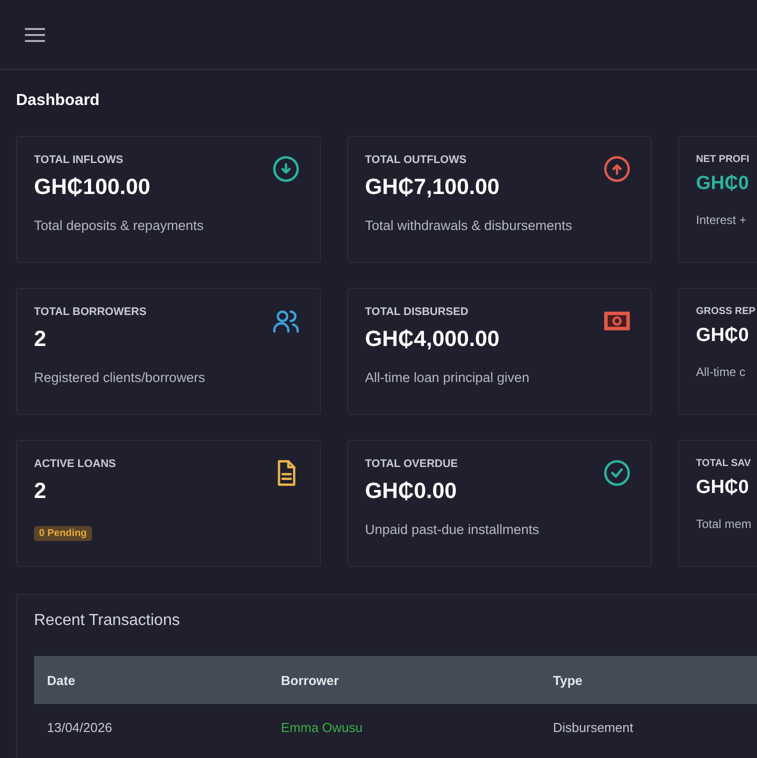 Image resolution: width=757 pixels, height=758 pixels. I want to click on stat-label: TOTAL OVERDUE, so click(412, 464).